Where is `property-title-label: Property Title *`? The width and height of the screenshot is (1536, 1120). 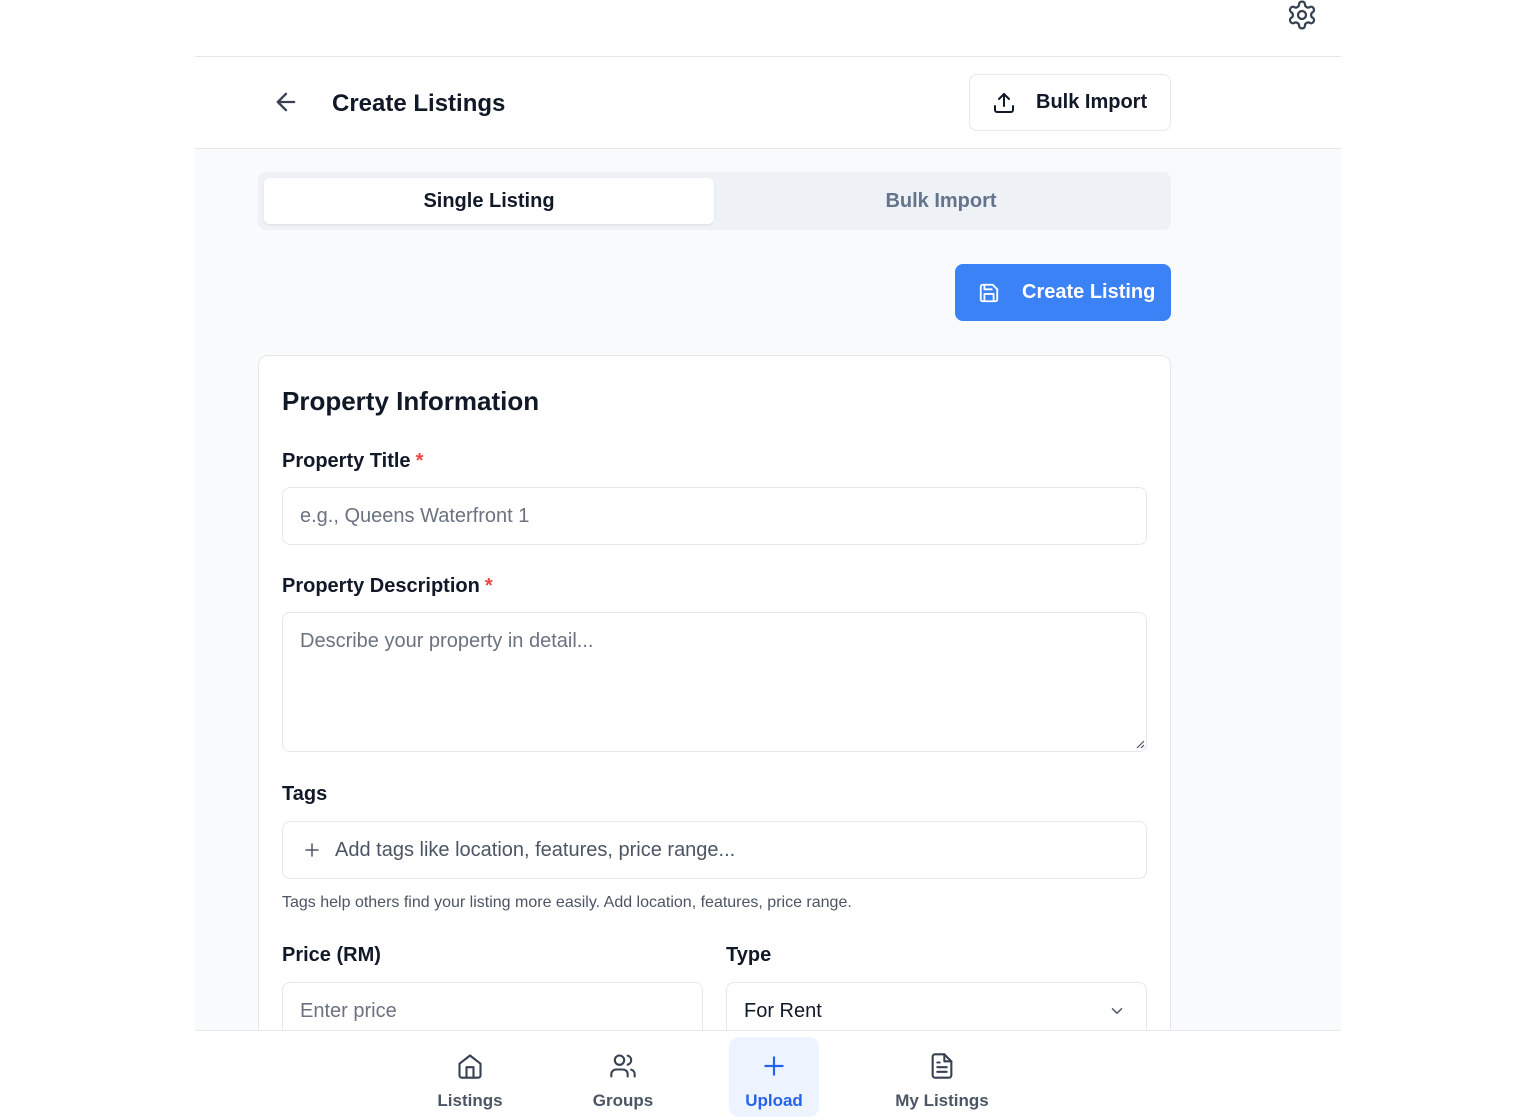 property-title-label: Property Title * is located at coordinates (352, 461).